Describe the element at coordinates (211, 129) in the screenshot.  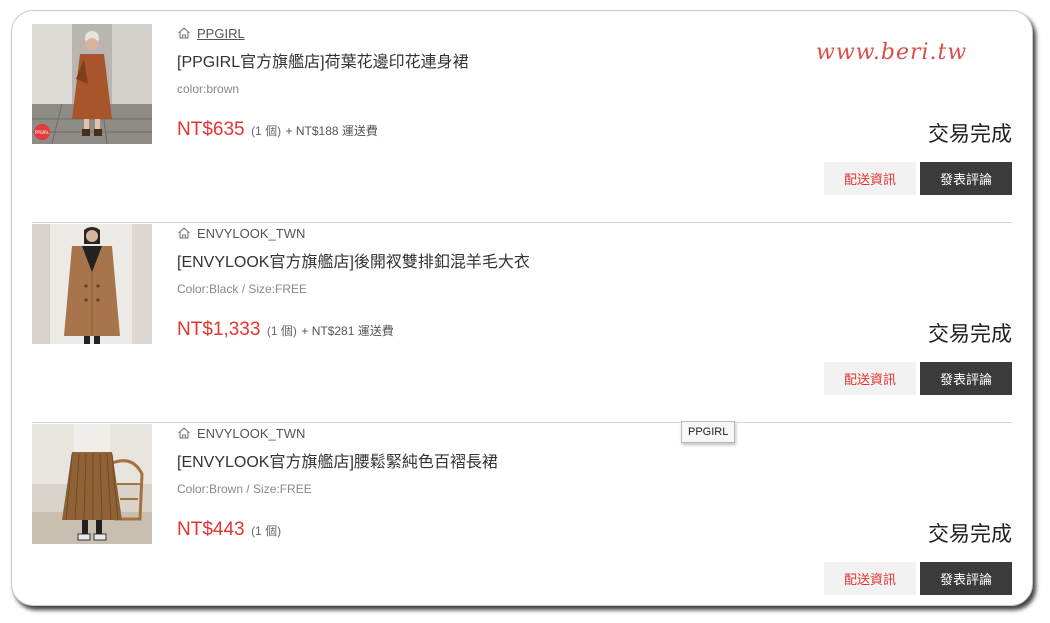
I see `product-price: NT$635` at that location.